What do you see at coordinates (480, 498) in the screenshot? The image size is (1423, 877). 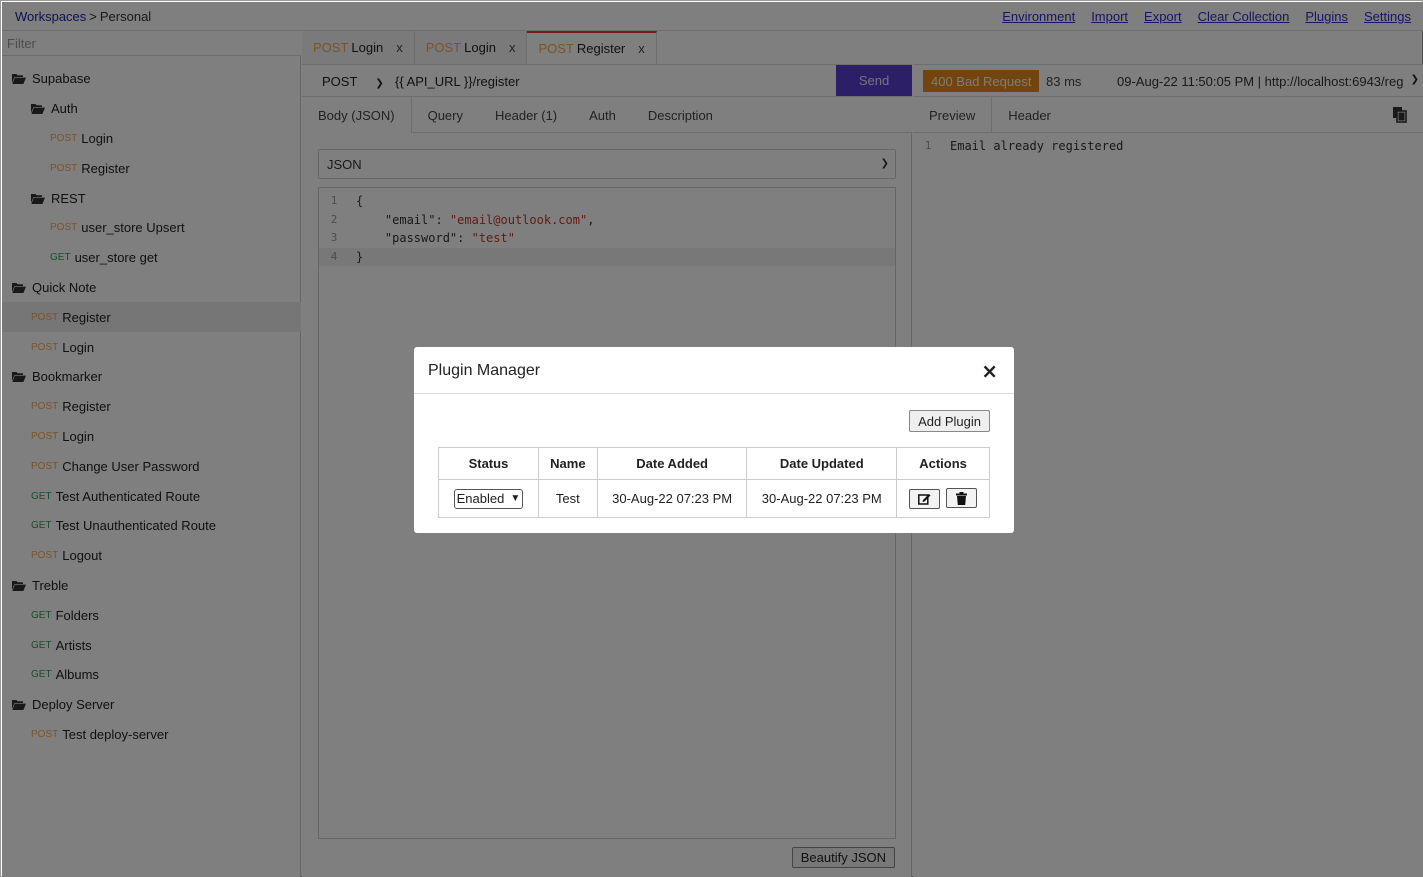 I see `status-select-value: Enabled` at bounding box center [480, 498].